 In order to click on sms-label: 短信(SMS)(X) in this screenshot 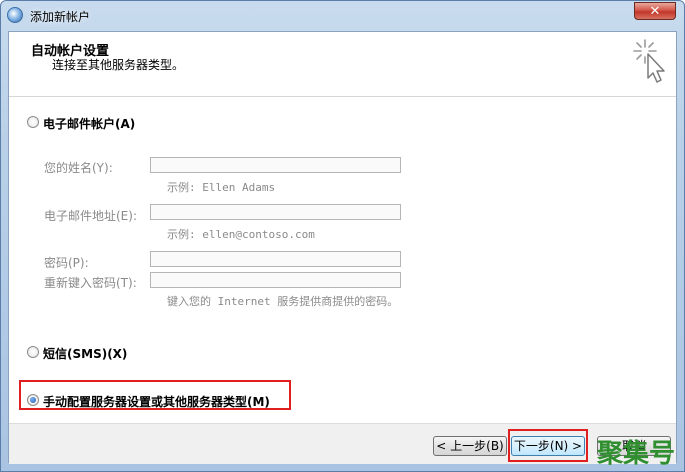, I will do `click(85, 353)`.